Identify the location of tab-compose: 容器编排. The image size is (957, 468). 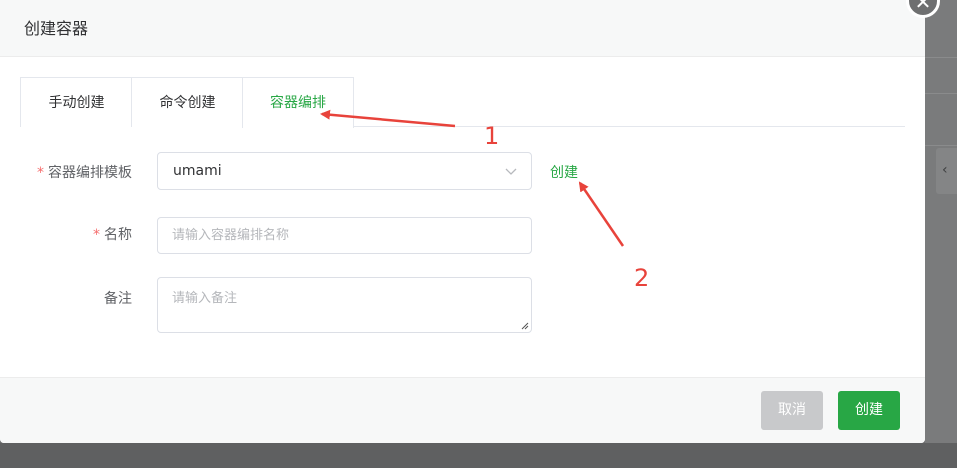
(298, 102).